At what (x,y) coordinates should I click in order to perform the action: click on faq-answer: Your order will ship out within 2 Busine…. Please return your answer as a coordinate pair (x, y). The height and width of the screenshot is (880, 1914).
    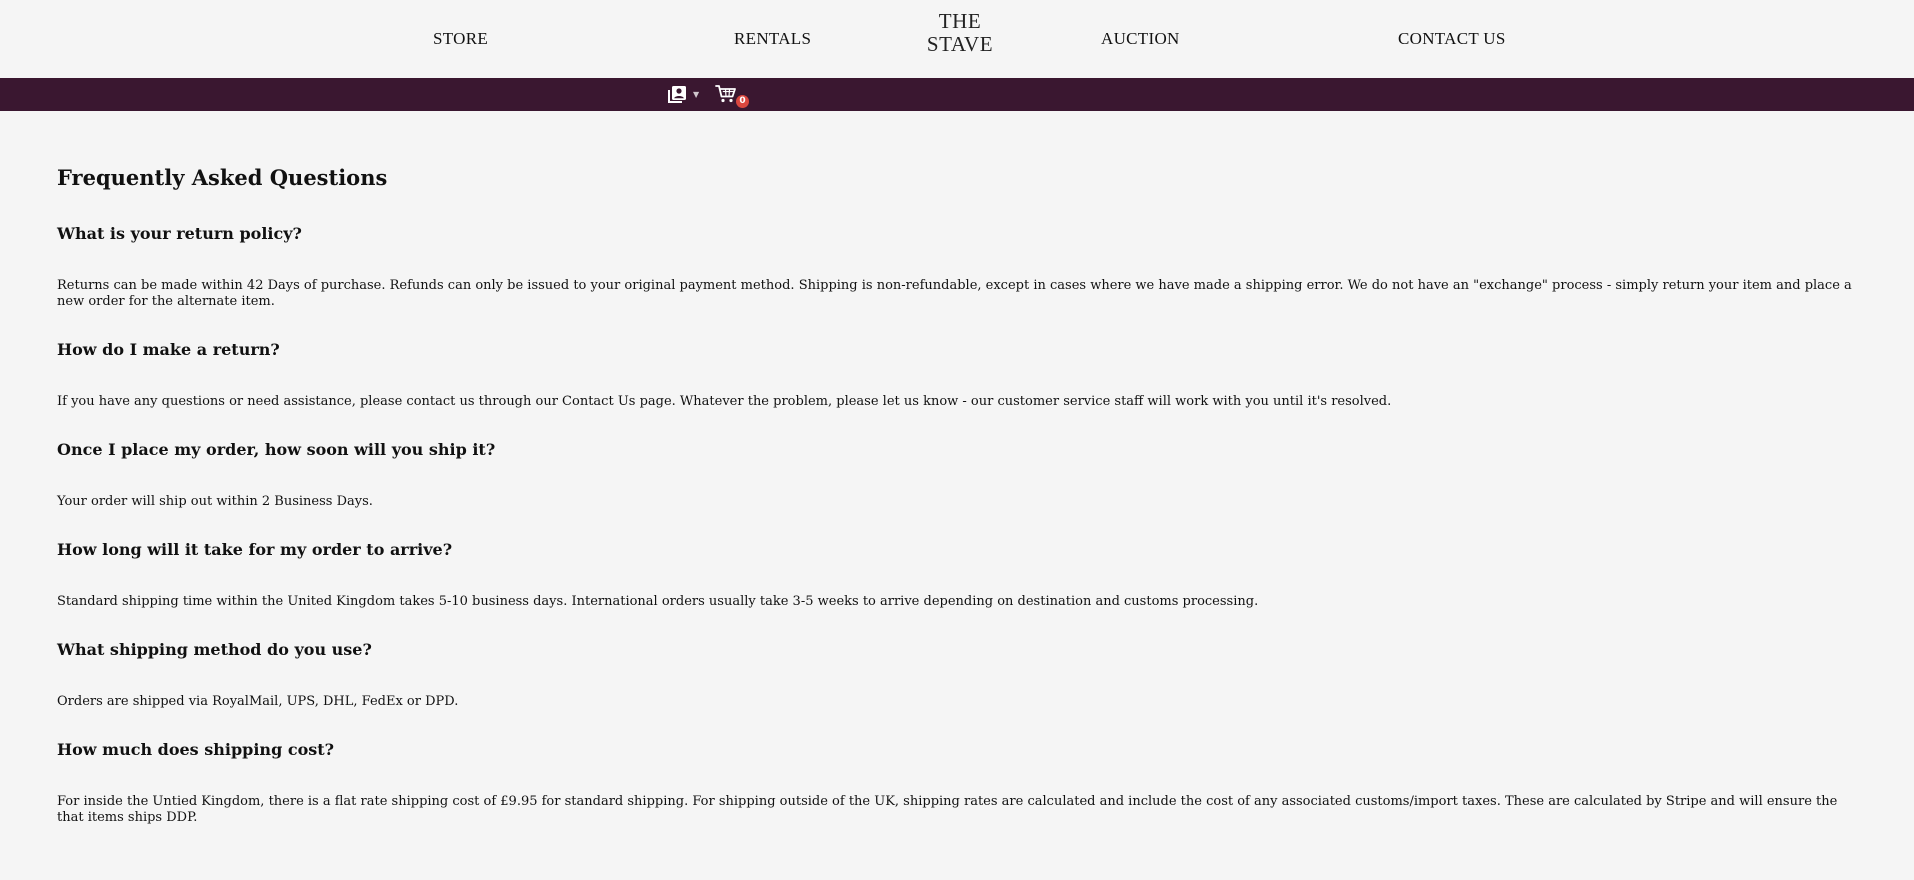
    Looking at the image, I should click on (215, 501).